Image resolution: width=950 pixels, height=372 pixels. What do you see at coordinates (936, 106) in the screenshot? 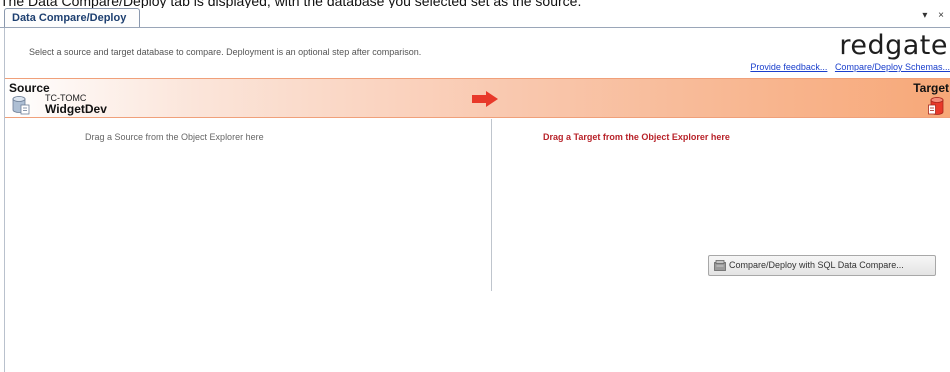
I see `database-red-icon` at bounding box center [936, 106].